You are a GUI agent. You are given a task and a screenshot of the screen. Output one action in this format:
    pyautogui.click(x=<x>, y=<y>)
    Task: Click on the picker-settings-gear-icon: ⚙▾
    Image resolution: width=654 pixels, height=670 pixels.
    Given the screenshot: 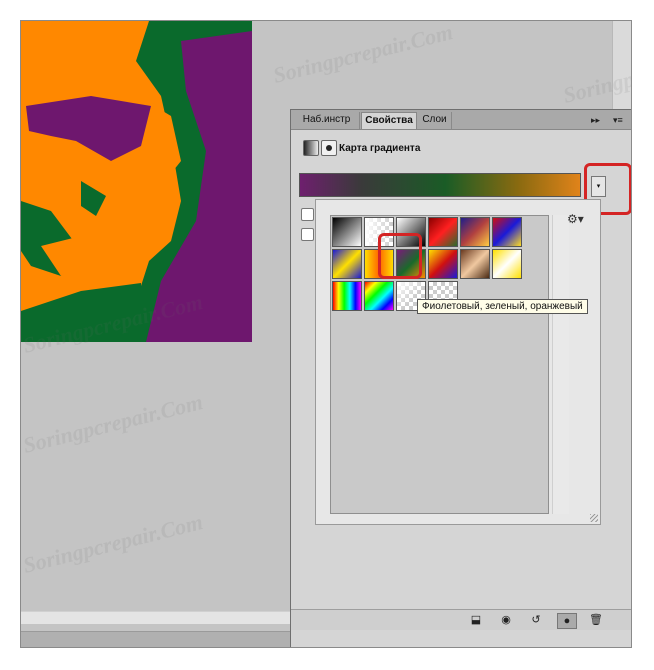 What is the action you would take?
    pyautogui.click(x=575, y=219)
    